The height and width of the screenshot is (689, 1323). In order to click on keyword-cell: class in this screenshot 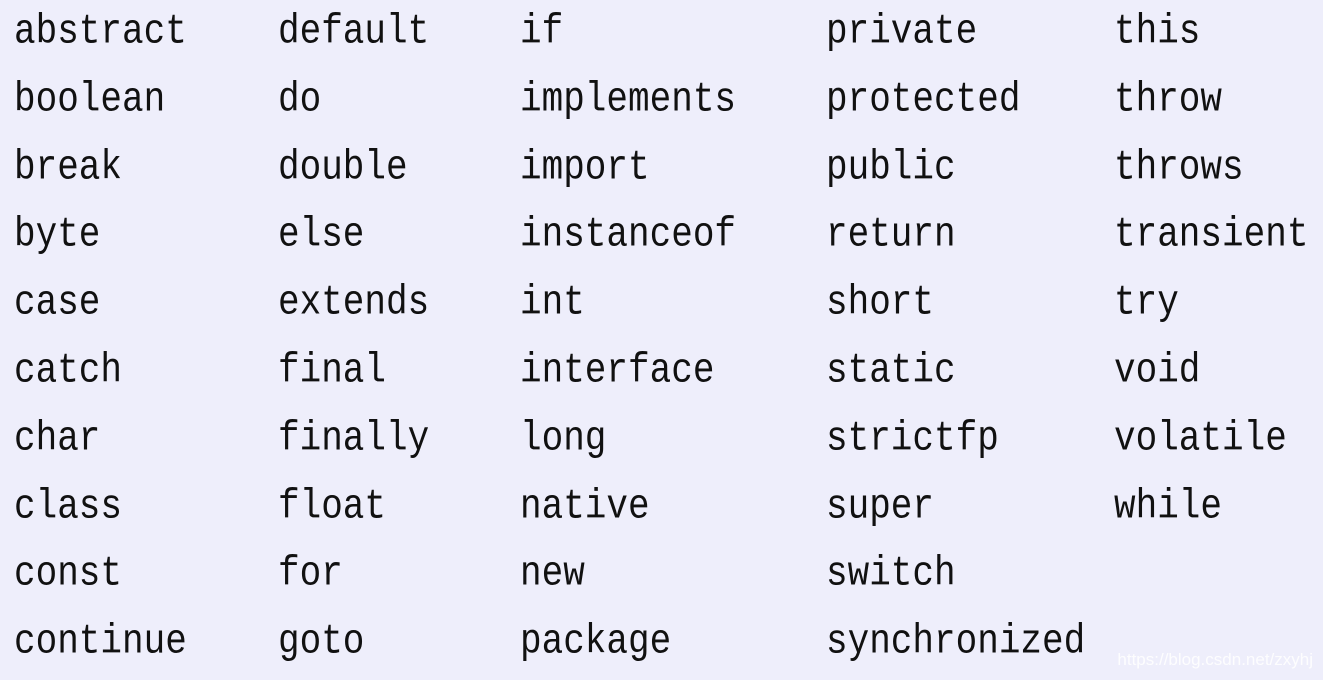, I will do `click(68, 506)`.